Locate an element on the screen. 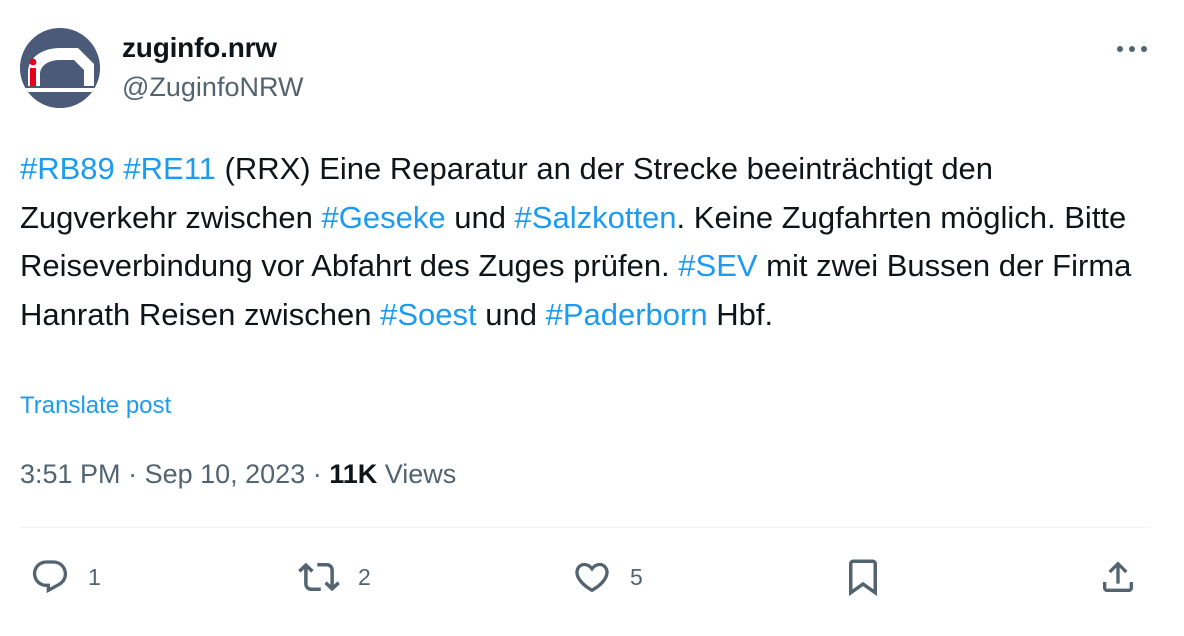 This screenshot has width=1184, height=636. author-name: zuginfo.nrw is located at coordinates (199, 48).